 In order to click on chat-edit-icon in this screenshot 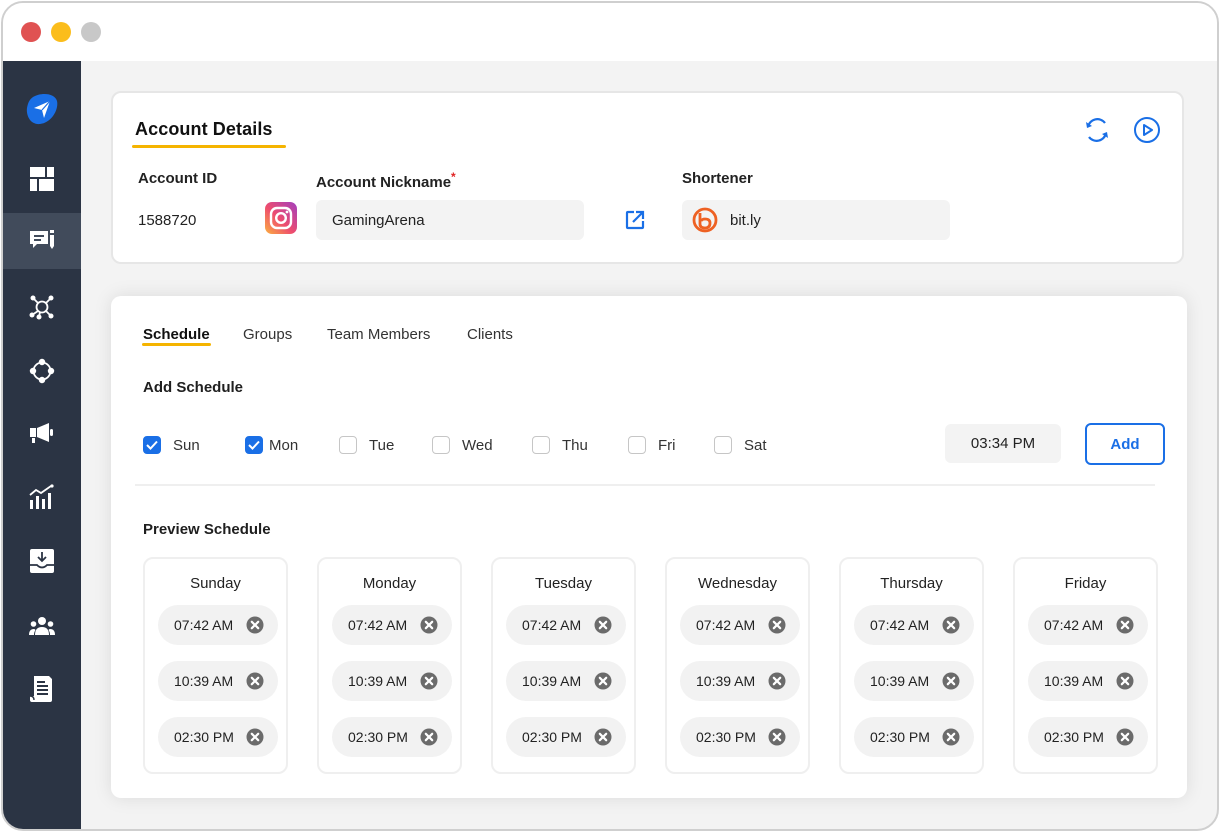, I will do `click(42, 239)`.